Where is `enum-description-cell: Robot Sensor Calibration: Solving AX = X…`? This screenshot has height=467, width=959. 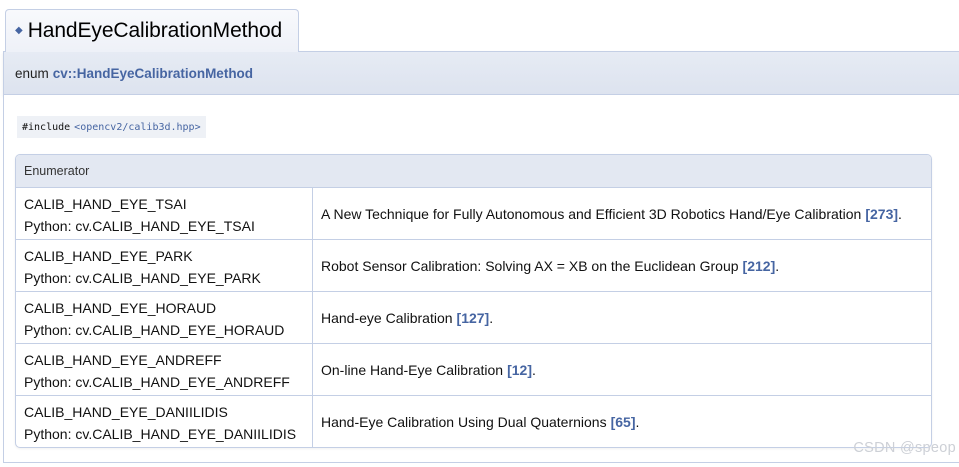
enum-description-cell: Robot Sensor Calibration: Solving AX = X… is located at coordinates (622, 265).